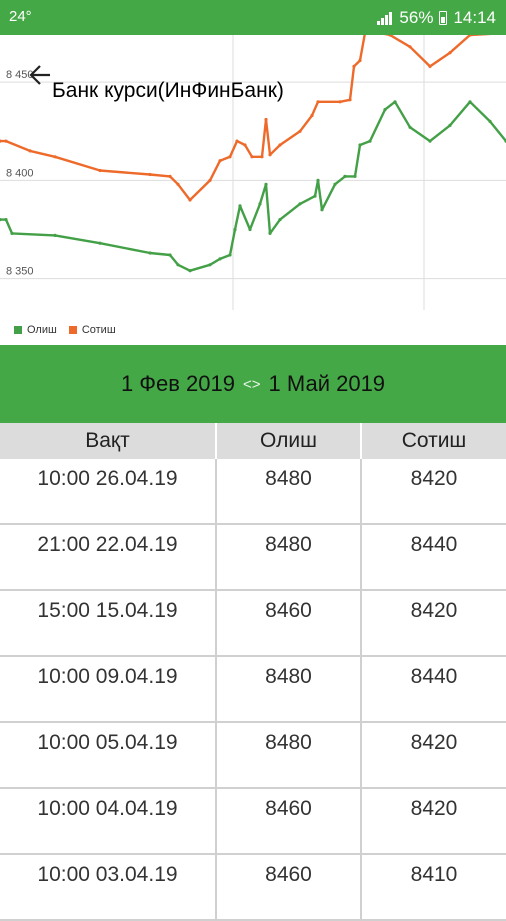 This screenshot has height=921, width=506. Describe the element at coordinates (327, 384) in the screenshot. I see `date-range-end: 1 Май 2019` at that location.